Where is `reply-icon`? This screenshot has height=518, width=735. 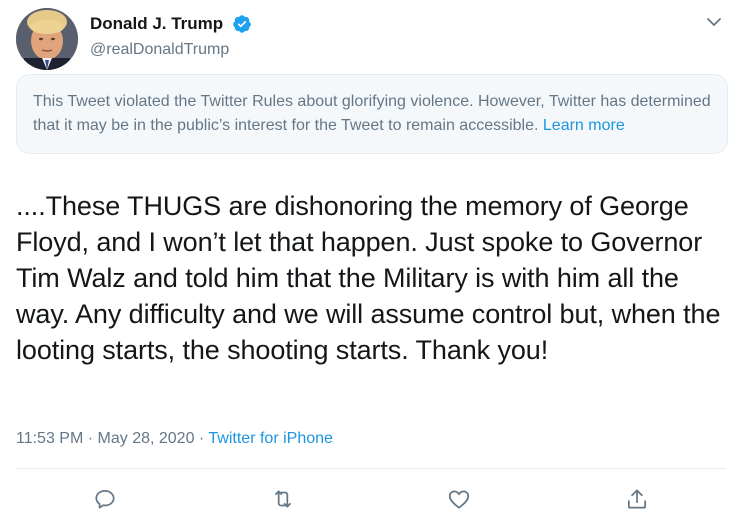 reply-icon is located at coordinates (105, 499).